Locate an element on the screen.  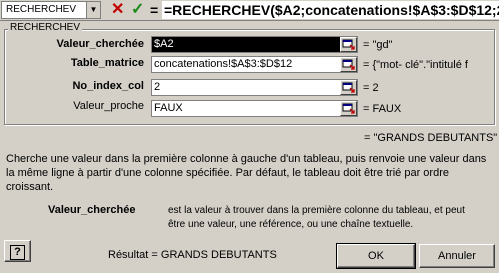
cancel-formula-icon: ✕ is located at coordinates (117, 10).